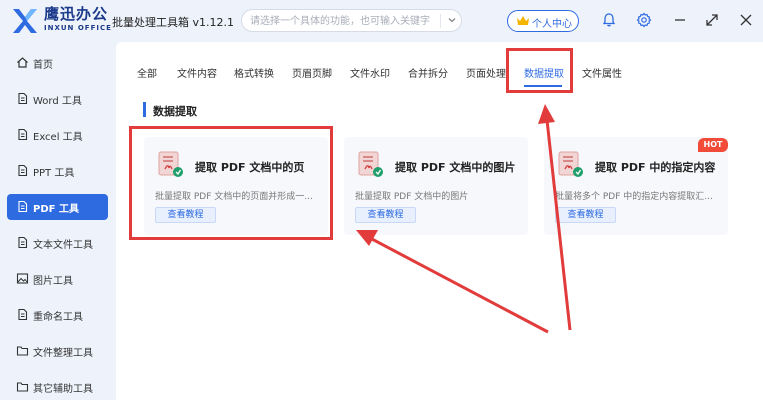 The width and height of the screenshot is (763, 400). I want to click on annotation-box-card, so click(231, 183).